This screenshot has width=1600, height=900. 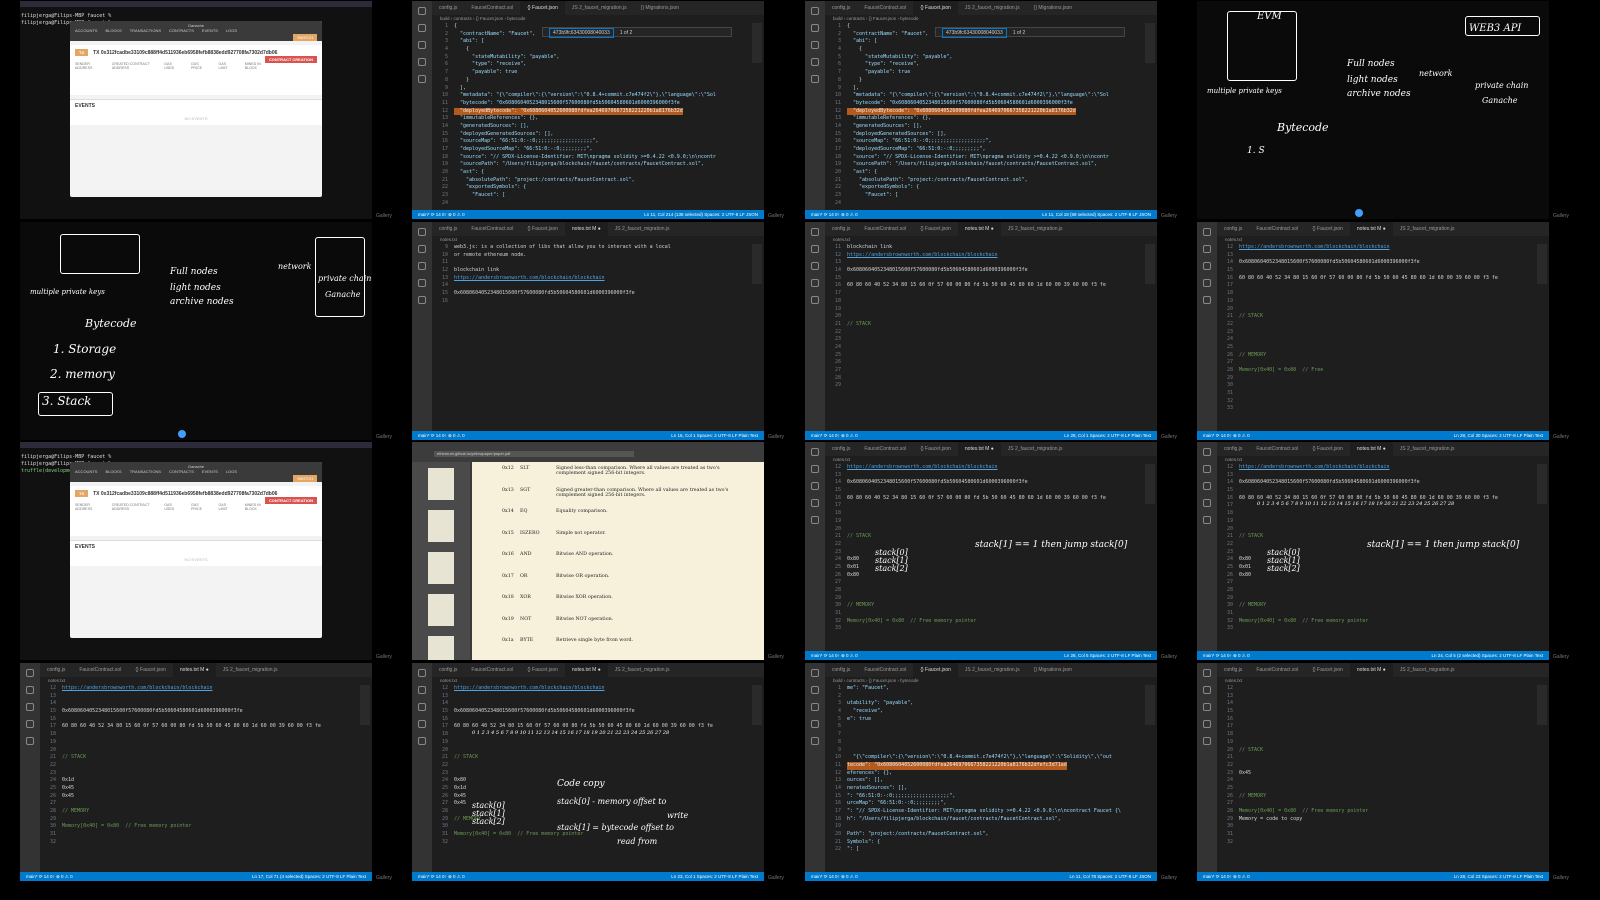 What do you see at coordinates (231, 471) in the screenshot?
I see `ganache-tab: LOGS` at bounding box center [231, 471].